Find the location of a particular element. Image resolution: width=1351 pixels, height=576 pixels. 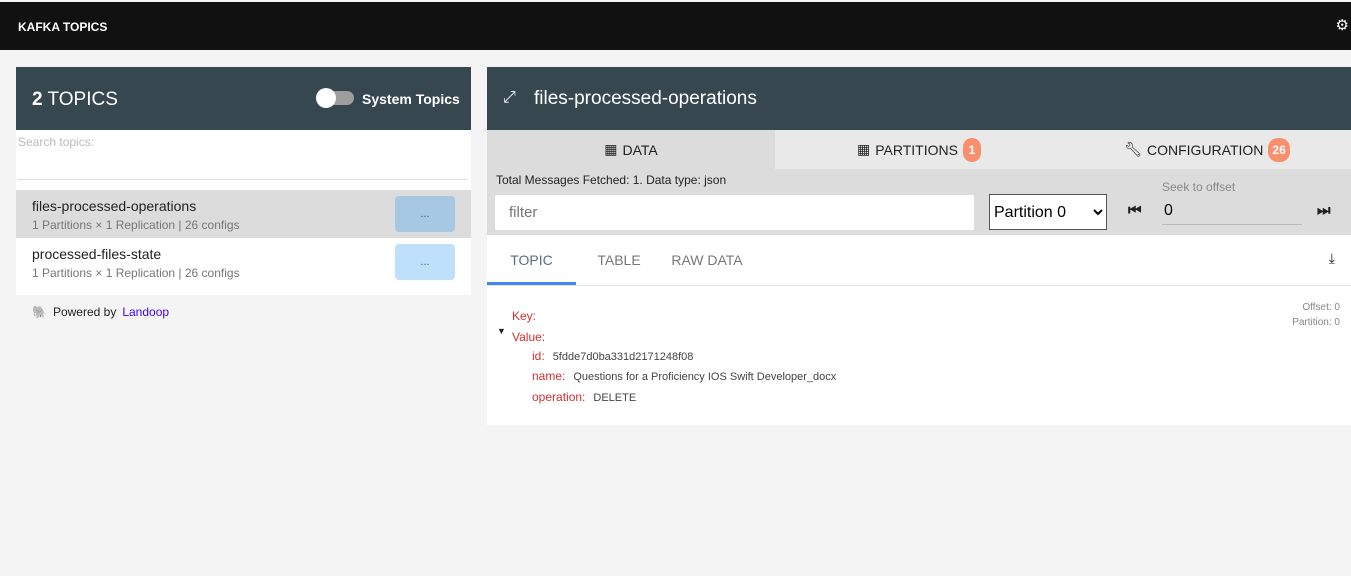

field-row: operation: DELETE is located at coordinates (584, 397).